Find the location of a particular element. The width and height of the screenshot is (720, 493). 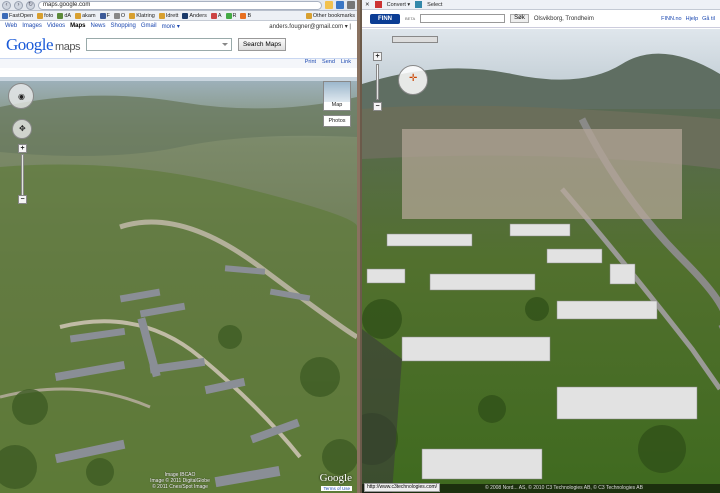

logo-brand: Google is located at coordinates (30, 44).